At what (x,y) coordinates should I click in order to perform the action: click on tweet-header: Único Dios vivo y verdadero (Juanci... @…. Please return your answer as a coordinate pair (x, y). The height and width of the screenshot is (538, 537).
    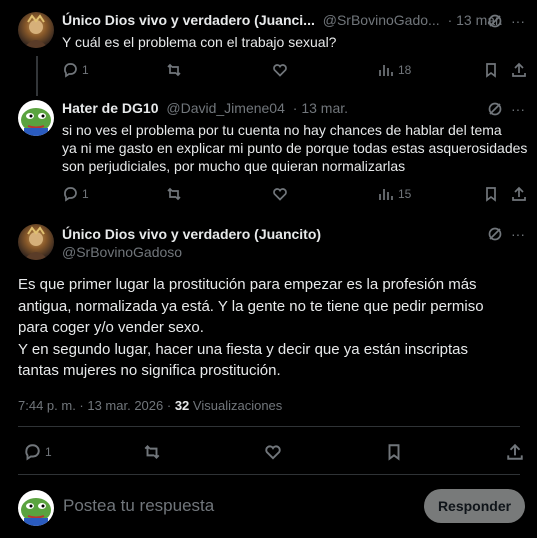
    Looking at the image, I should click on (282, 20).